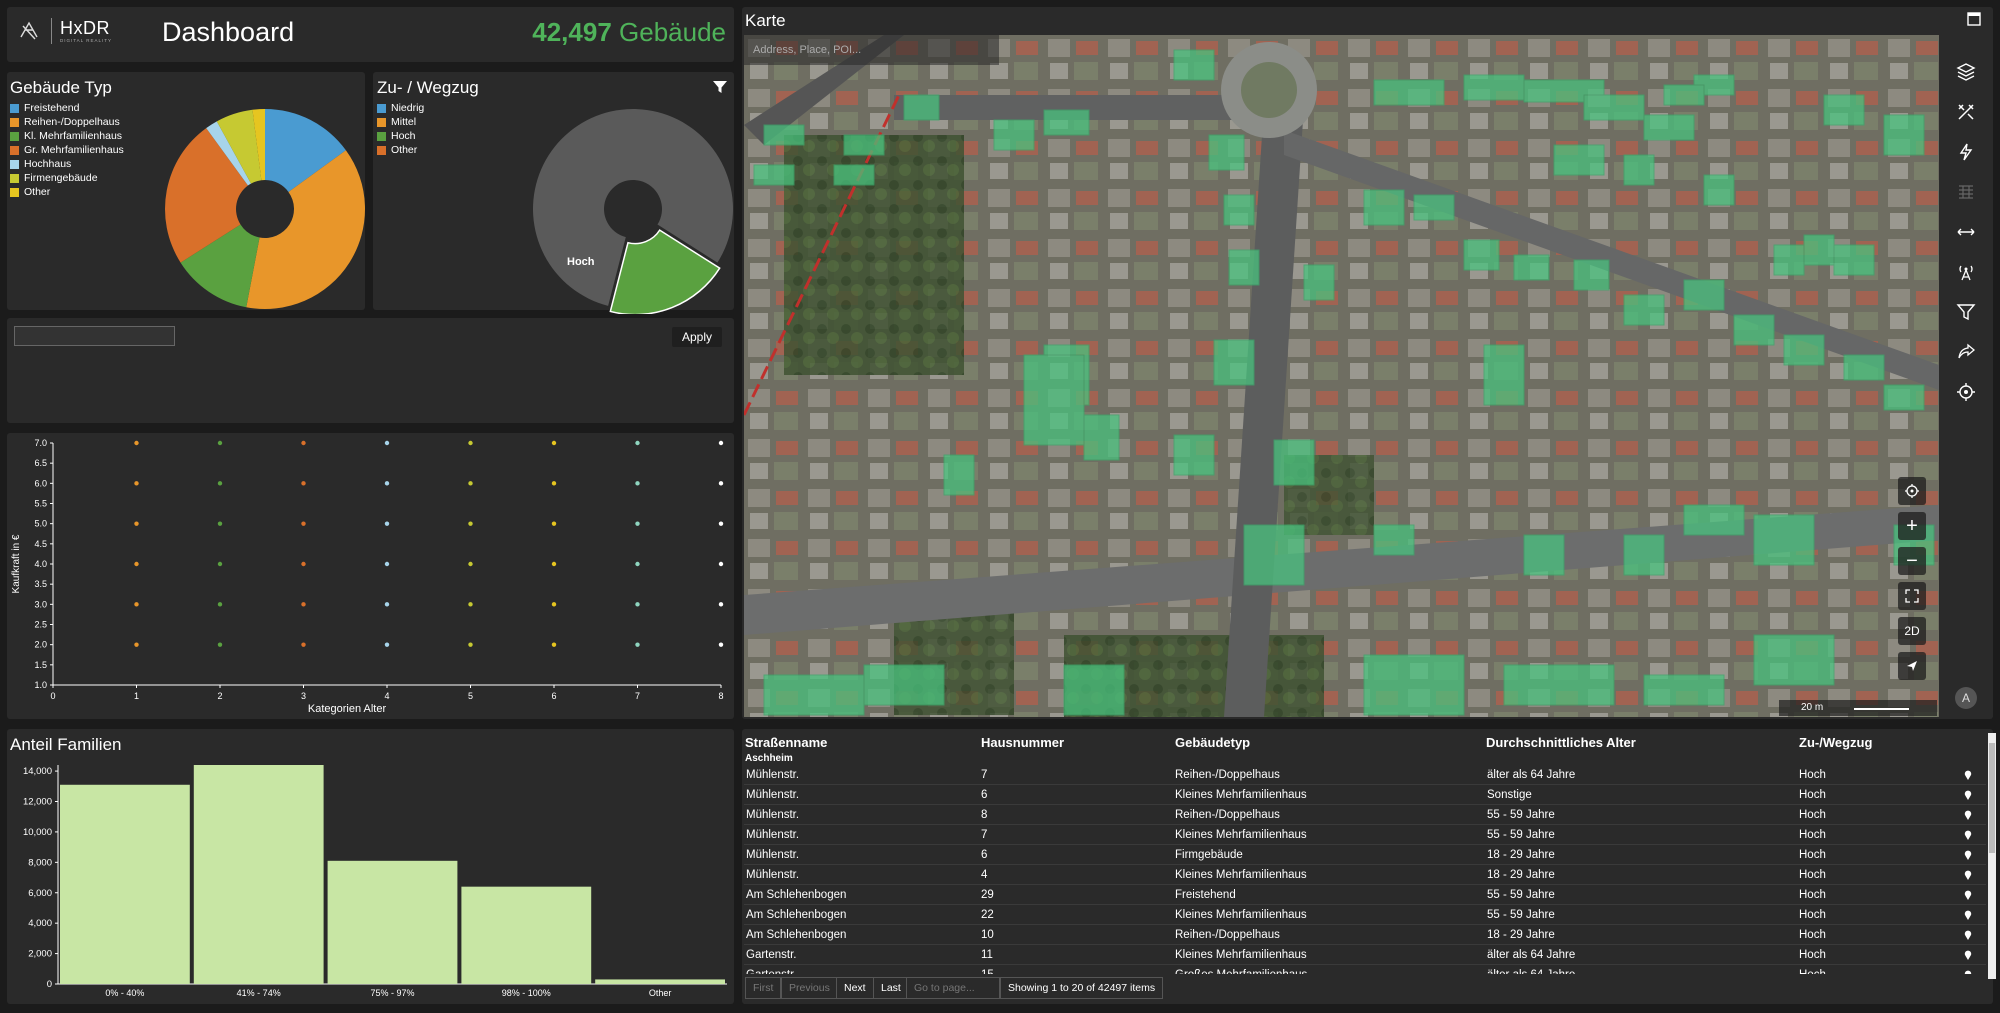 This screenshot has width=2000, height=1013. What do you see at coordinates (1912, 666) in the screenshot?
I see `compass-icon` at bounding box center [1912, 666].